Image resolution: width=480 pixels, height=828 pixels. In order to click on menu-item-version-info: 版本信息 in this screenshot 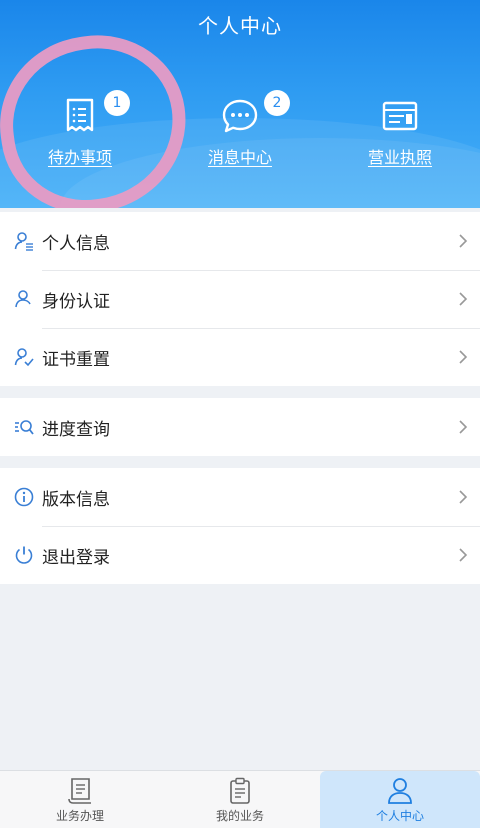, I will do `click(240, 497)`.